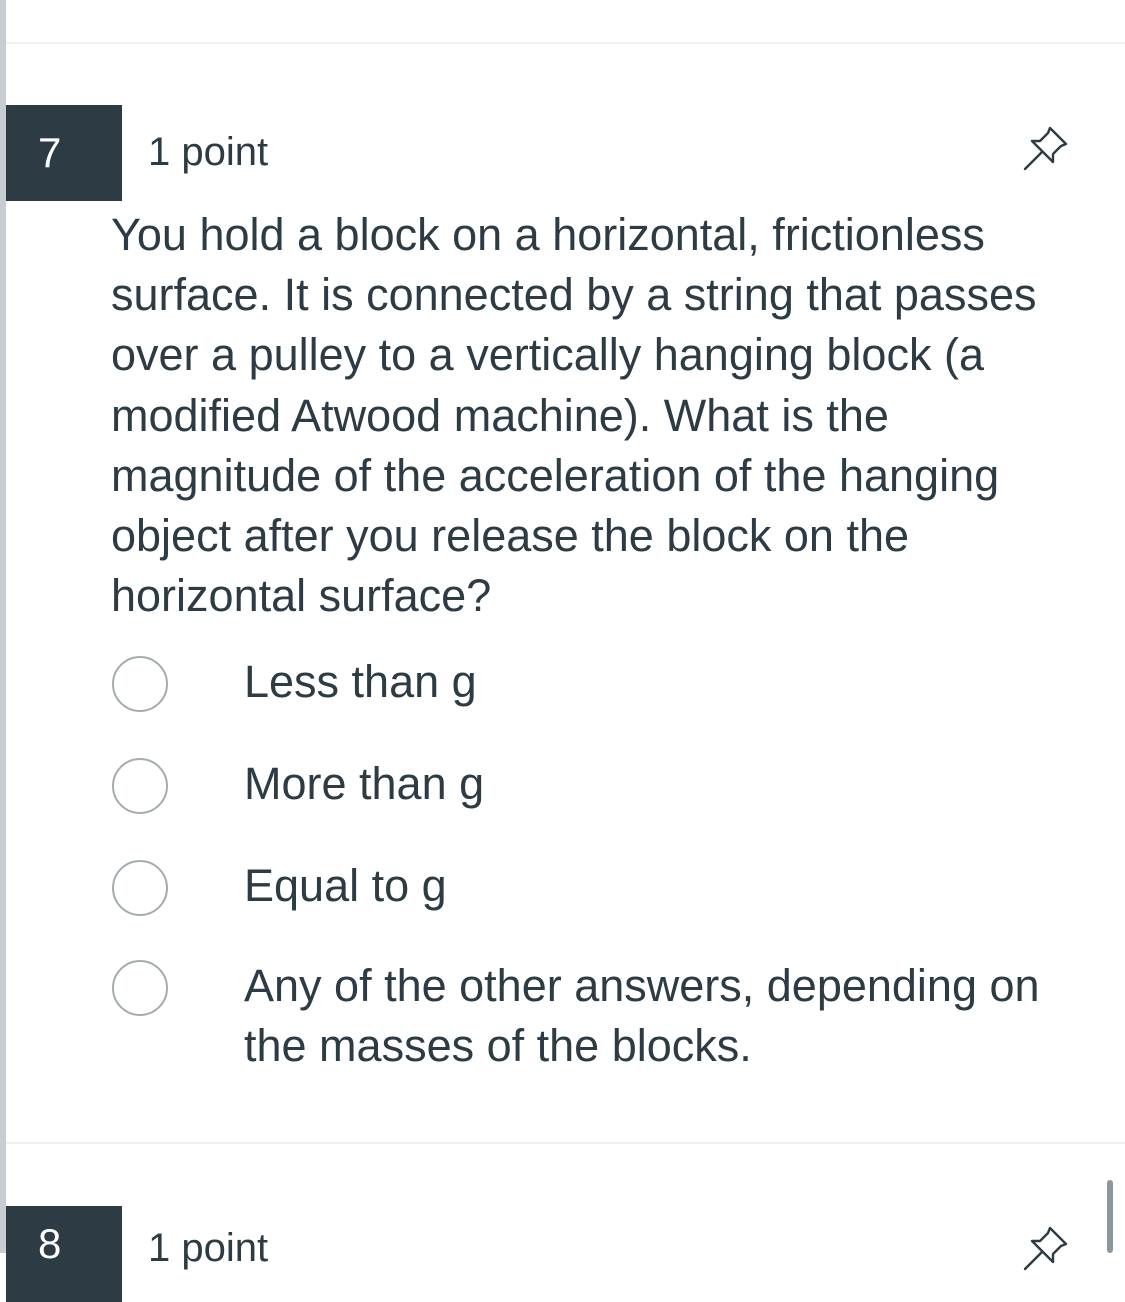  What do you see at coordinates (345, 885) in the screenshot?
I see `answer-label: Equal to g` at bounding box center [345, 885].